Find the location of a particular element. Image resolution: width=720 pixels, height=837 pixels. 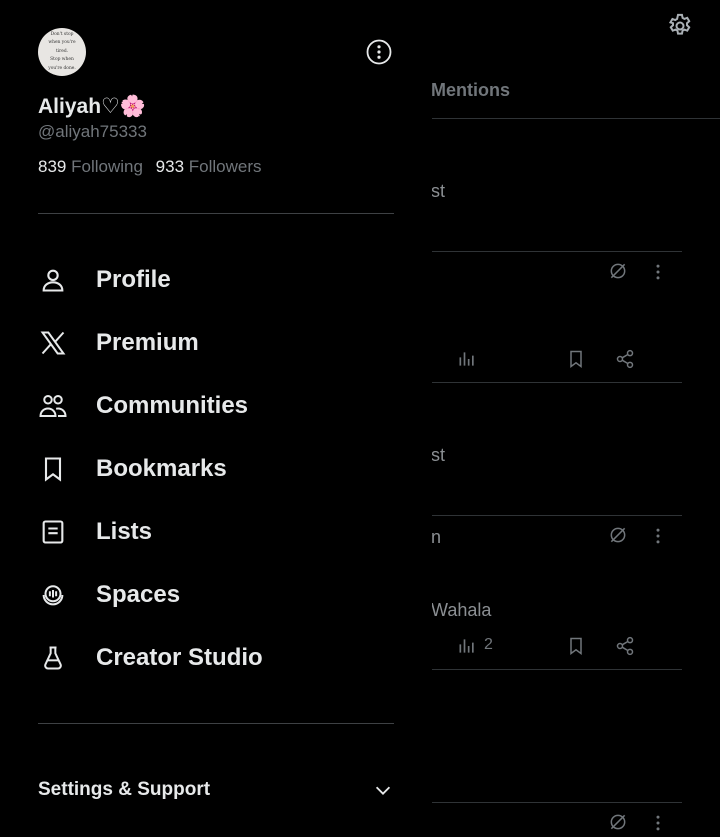

following-link: 839 Following is located at coordinates (93, 166).